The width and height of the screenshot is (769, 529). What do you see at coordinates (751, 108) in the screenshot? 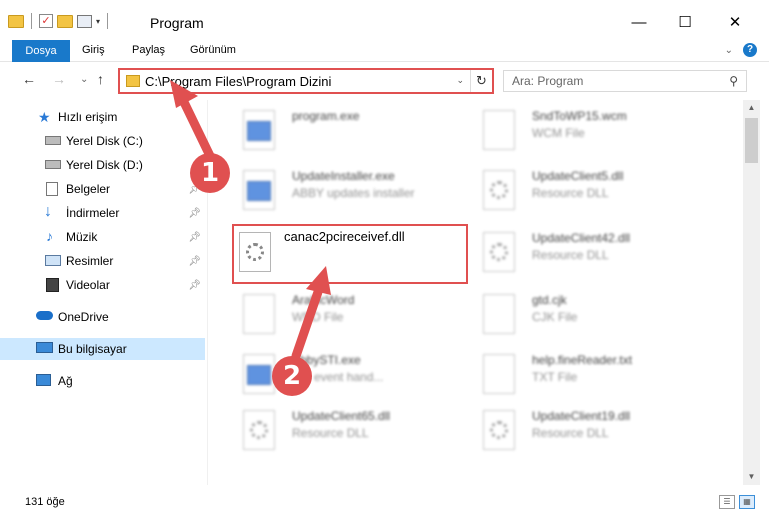
I see `scroll-up-arrow-icon: ▲` at bounding box center [751, 108].